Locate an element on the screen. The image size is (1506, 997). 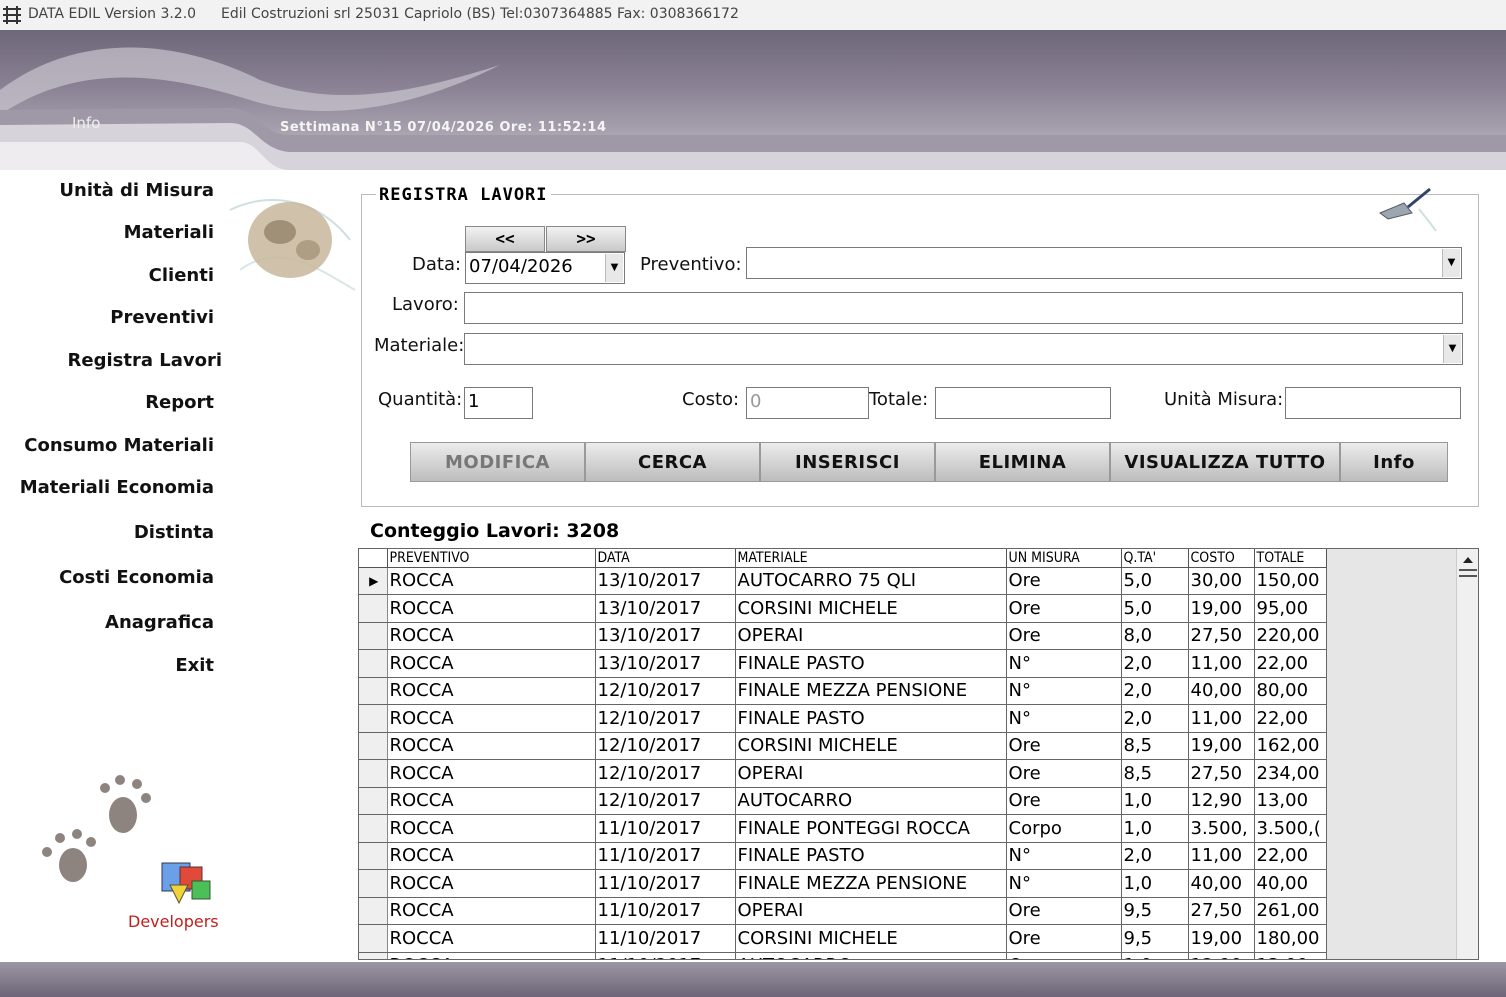
developers-logo-icon is located at coordinates (186, 882).